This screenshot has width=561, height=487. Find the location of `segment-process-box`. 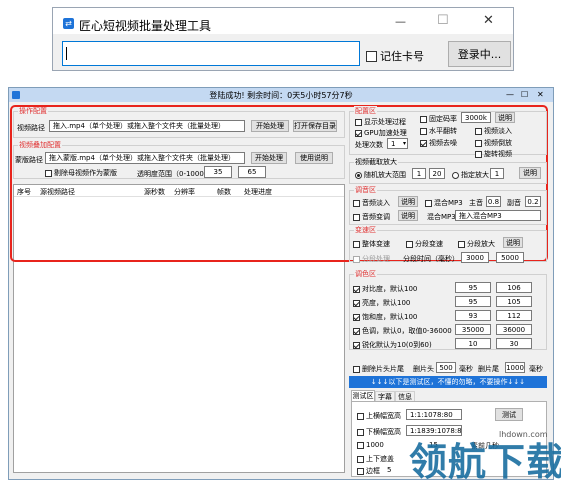

segment-process-box is located at coordinates (356, 259).